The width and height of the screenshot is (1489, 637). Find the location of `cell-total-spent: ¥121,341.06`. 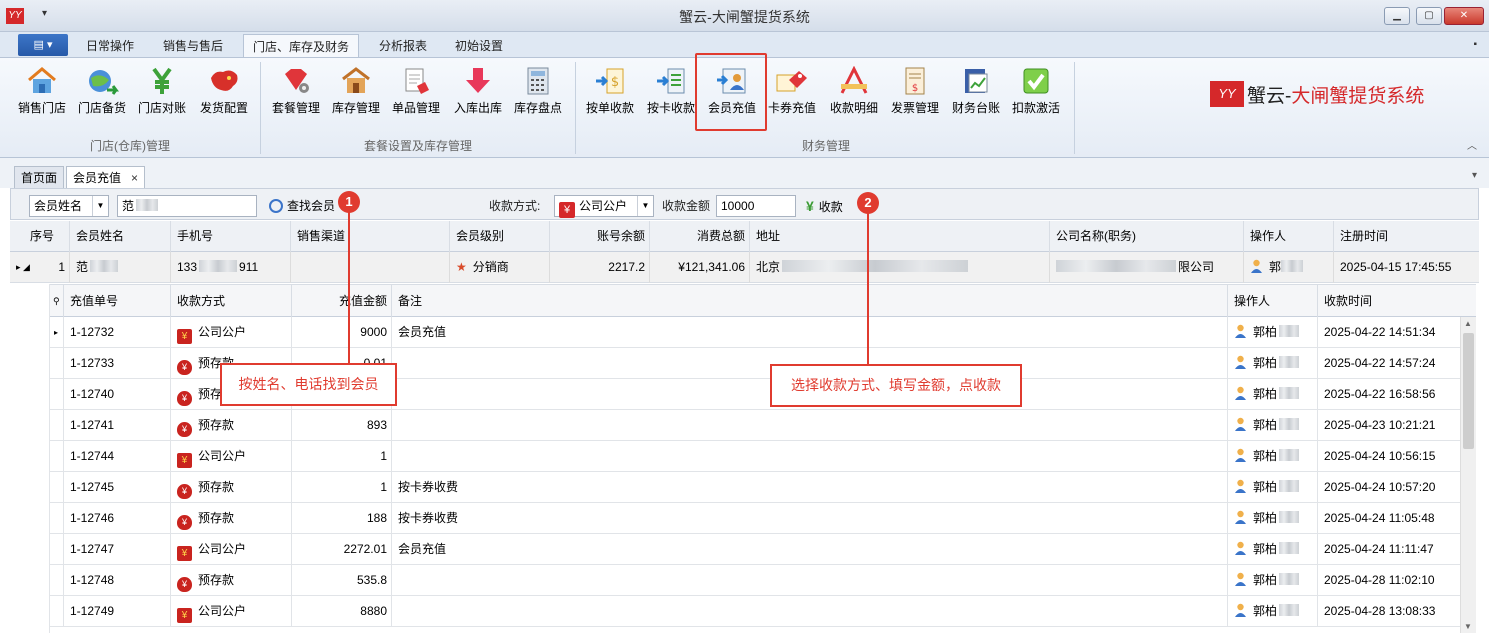

cell-total-spent: ¥121,341.06 is located at coordinates (700, 267).